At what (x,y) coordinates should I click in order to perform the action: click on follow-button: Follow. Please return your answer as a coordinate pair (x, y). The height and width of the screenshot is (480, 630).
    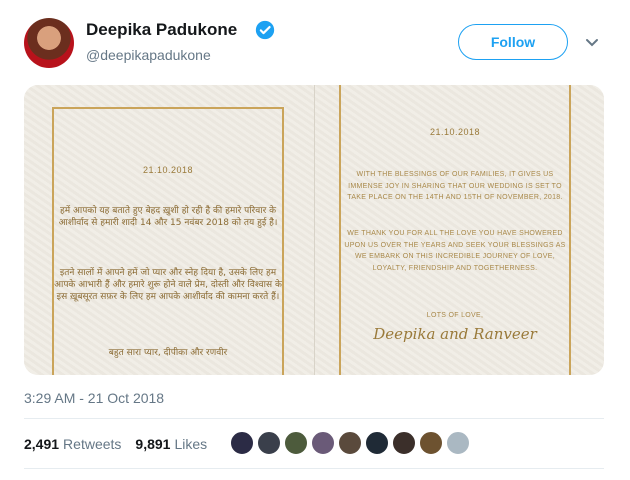
    Looking at the image, I should click on (513, 42).